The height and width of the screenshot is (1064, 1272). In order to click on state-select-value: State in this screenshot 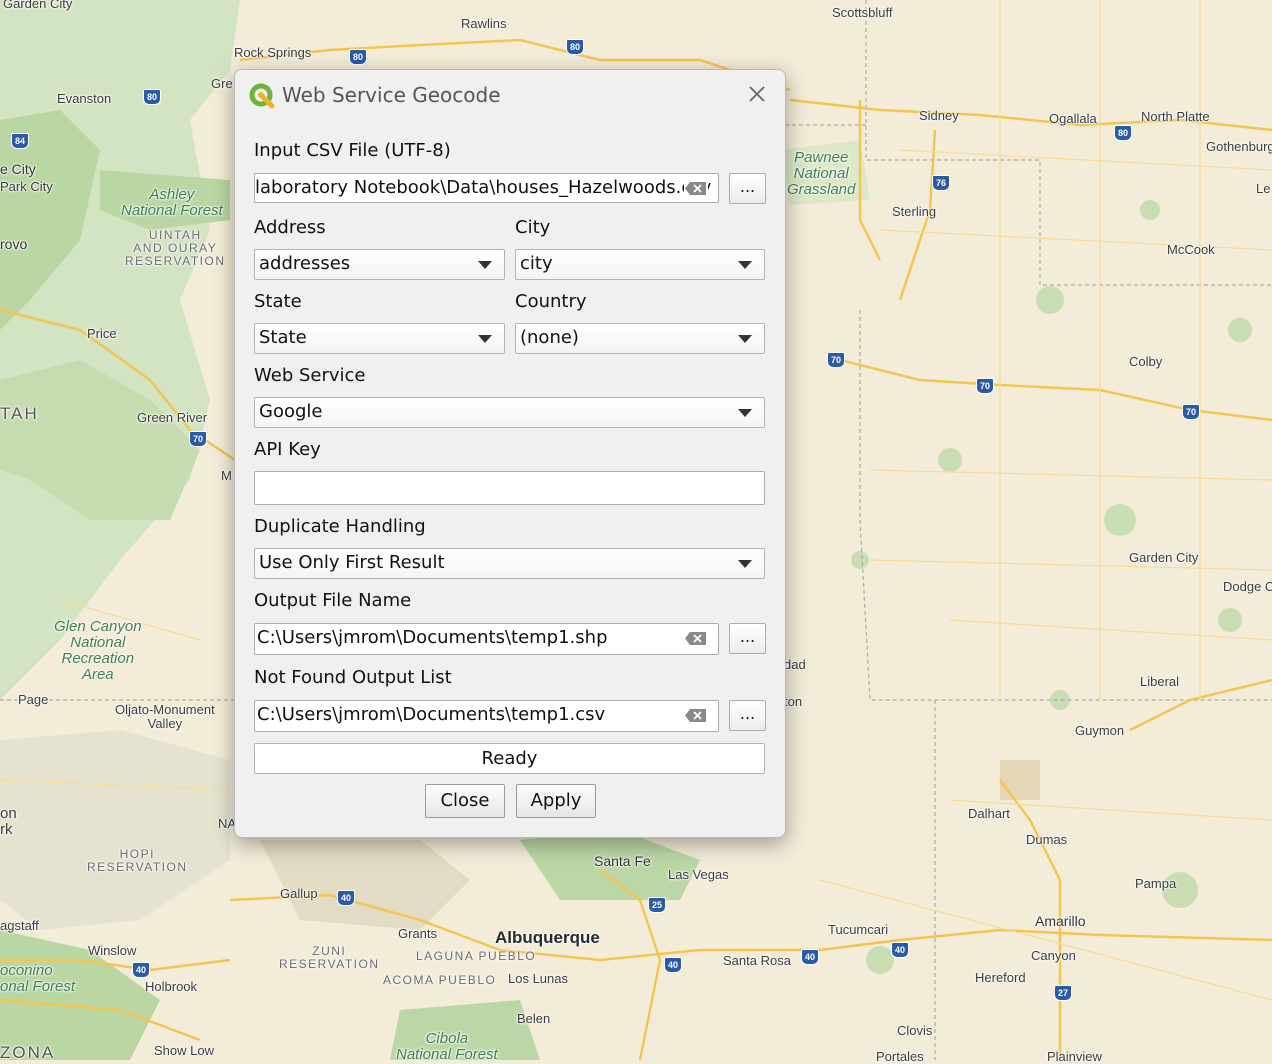, I will do `click(283, 337)`.